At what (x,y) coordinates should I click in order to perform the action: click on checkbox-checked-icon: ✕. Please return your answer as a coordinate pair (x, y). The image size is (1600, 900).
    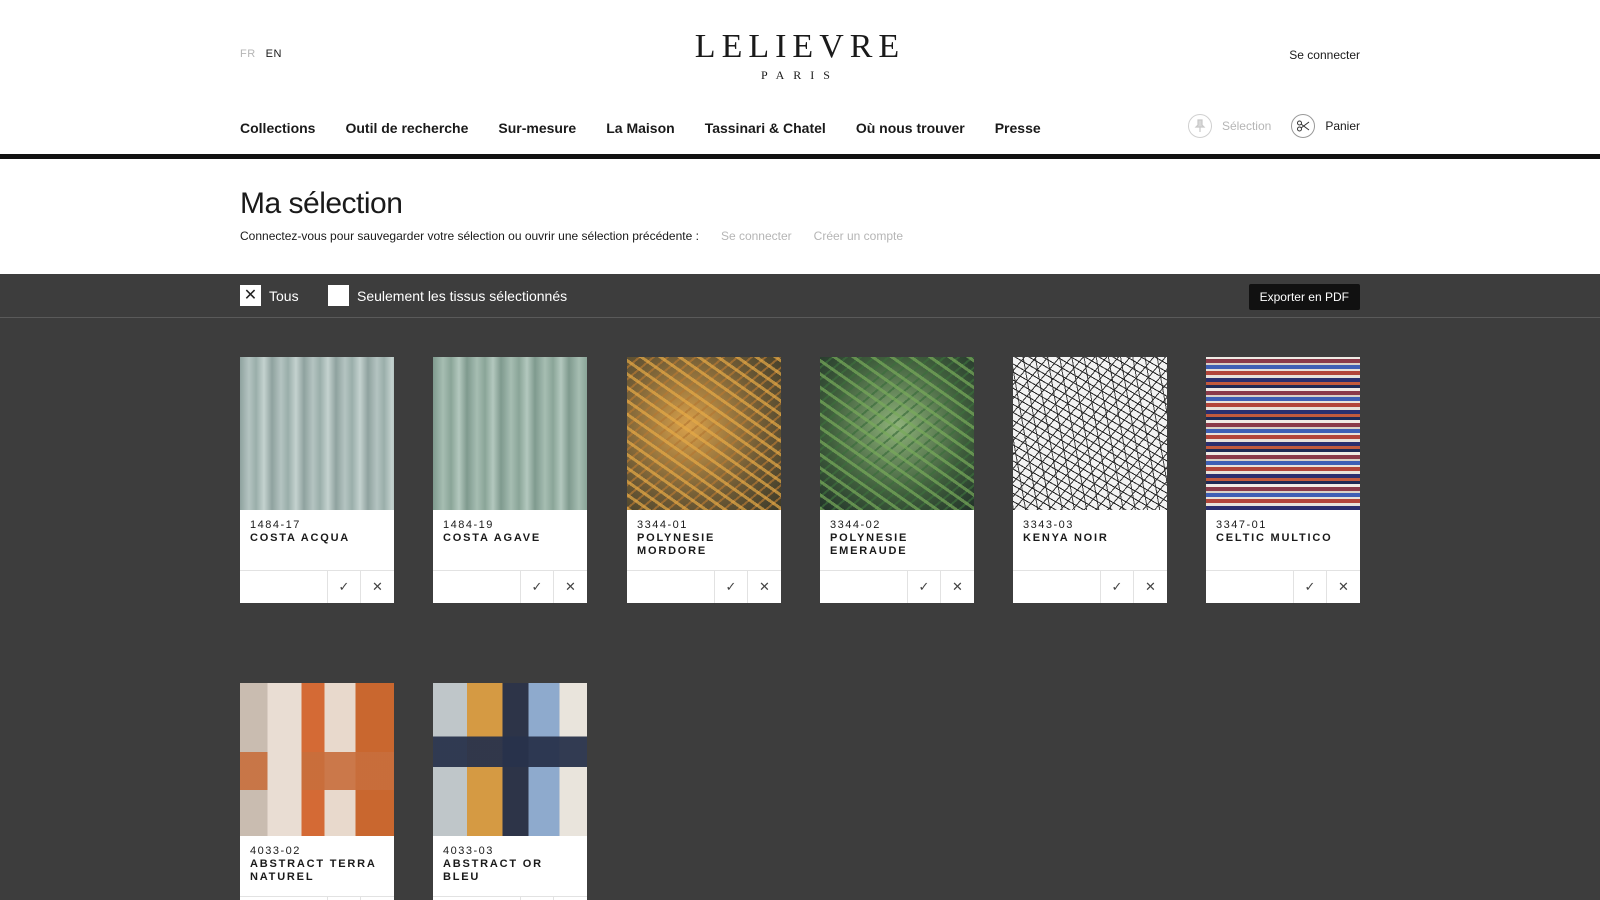
    Looking at the image, I should click on (250, 295).